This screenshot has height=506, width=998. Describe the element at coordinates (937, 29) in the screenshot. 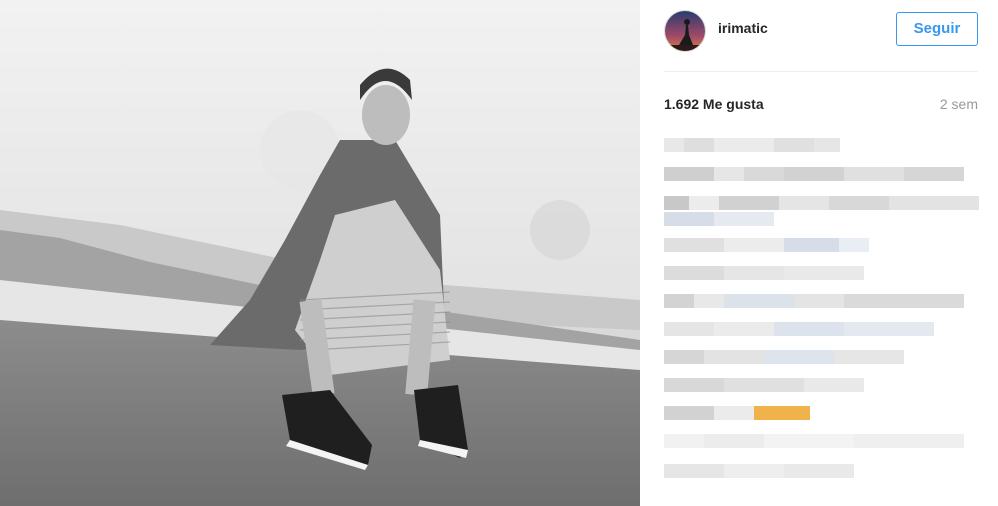

I see `follow-button: Seguir` at that location.